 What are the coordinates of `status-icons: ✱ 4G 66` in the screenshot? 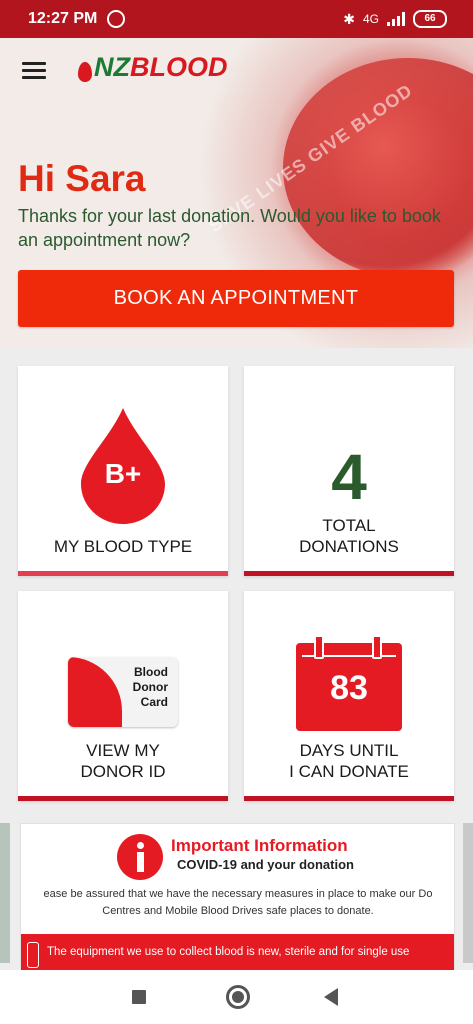 It's located at (395, 19).